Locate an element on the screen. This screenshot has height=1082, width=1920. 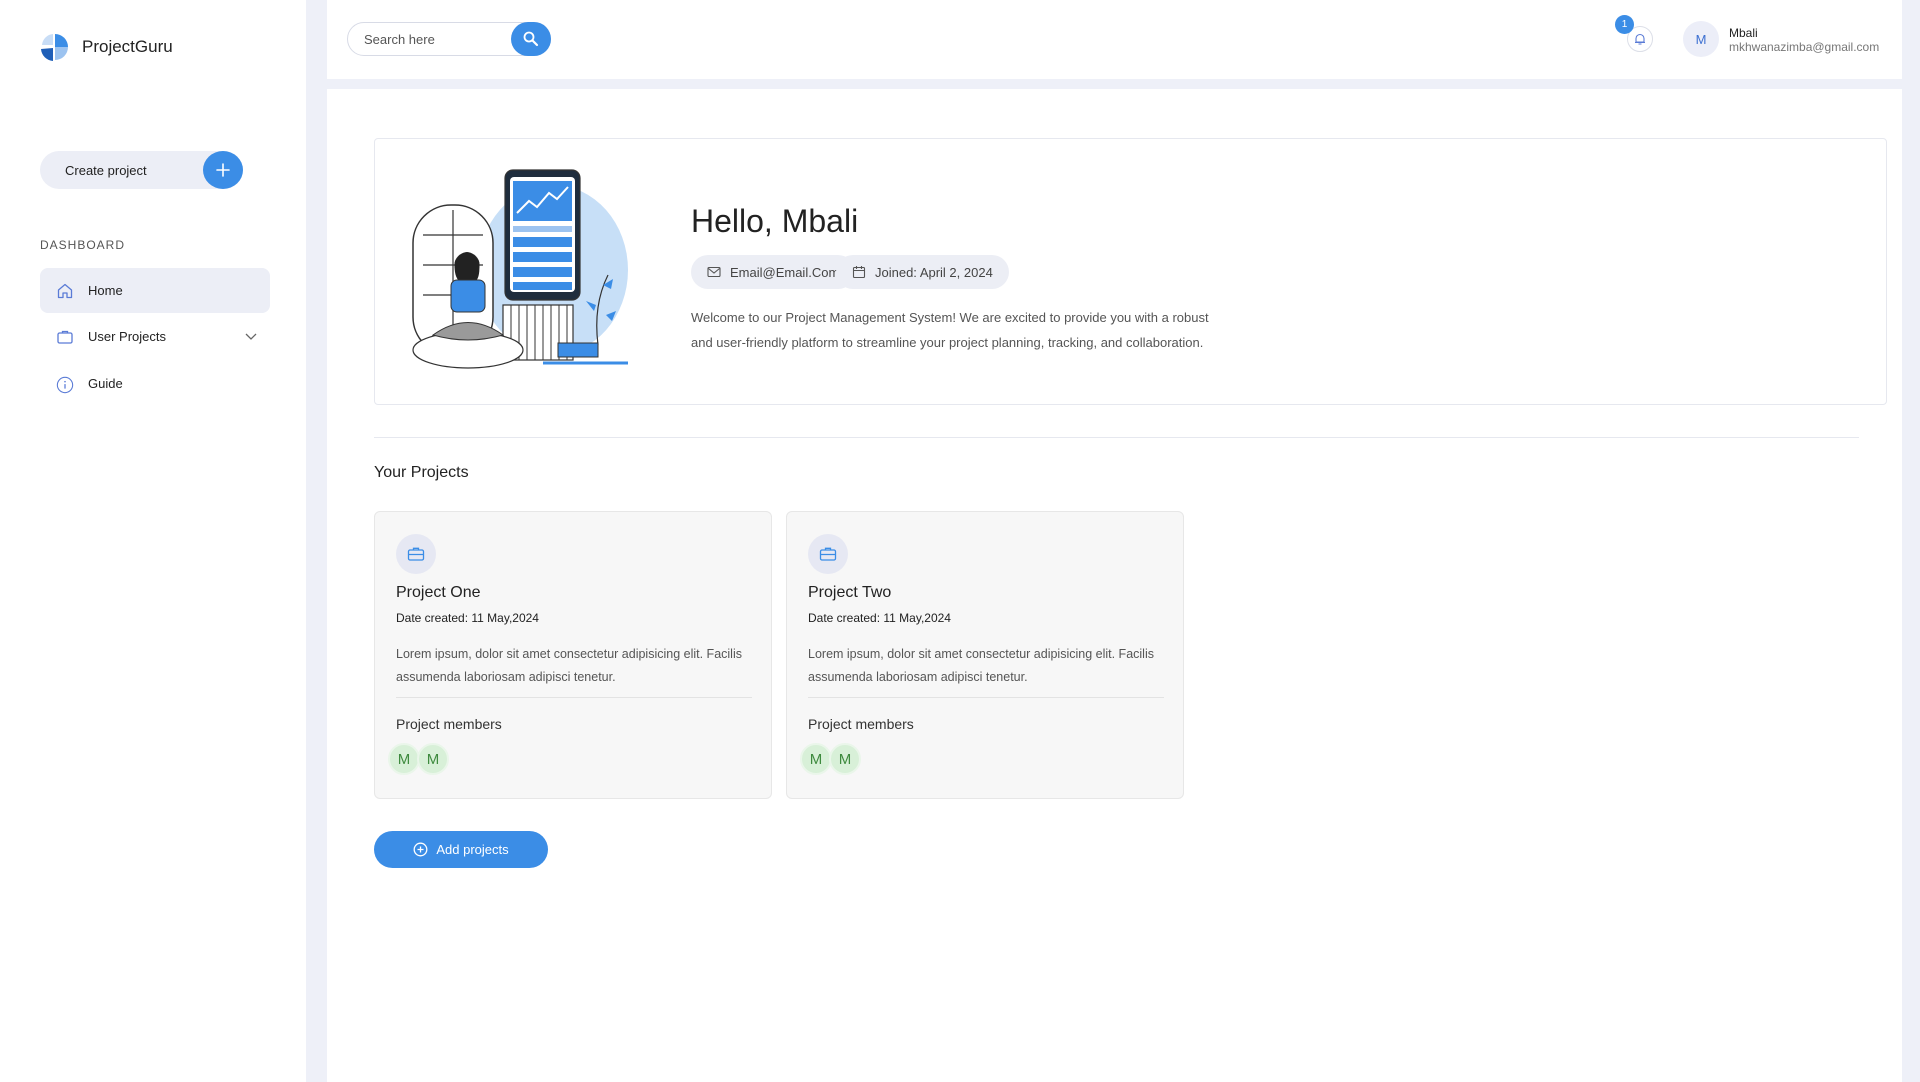
search-box is located at coordinates (449, 39).